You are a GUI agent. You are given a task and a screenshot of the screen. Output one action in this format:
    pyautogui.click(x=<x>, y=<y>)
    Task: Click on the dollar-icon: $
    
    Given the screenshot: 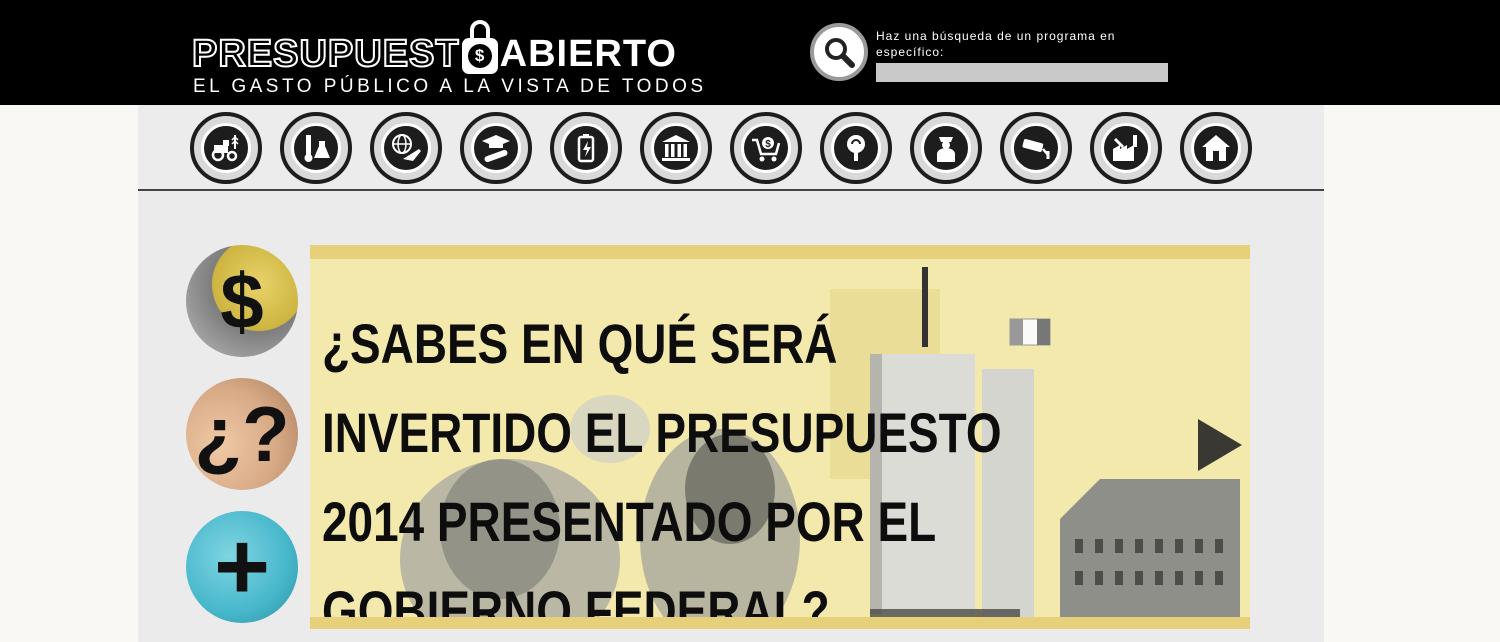 What is the action you would take?
    pyautogui.click(x=242, y=301)
    